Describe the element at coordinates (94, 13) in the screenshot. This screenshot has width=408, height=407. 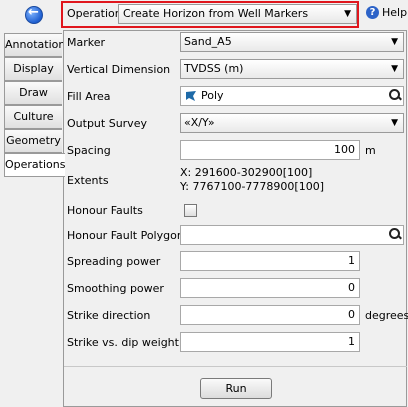
I see `operation-label: Operation` at that location.